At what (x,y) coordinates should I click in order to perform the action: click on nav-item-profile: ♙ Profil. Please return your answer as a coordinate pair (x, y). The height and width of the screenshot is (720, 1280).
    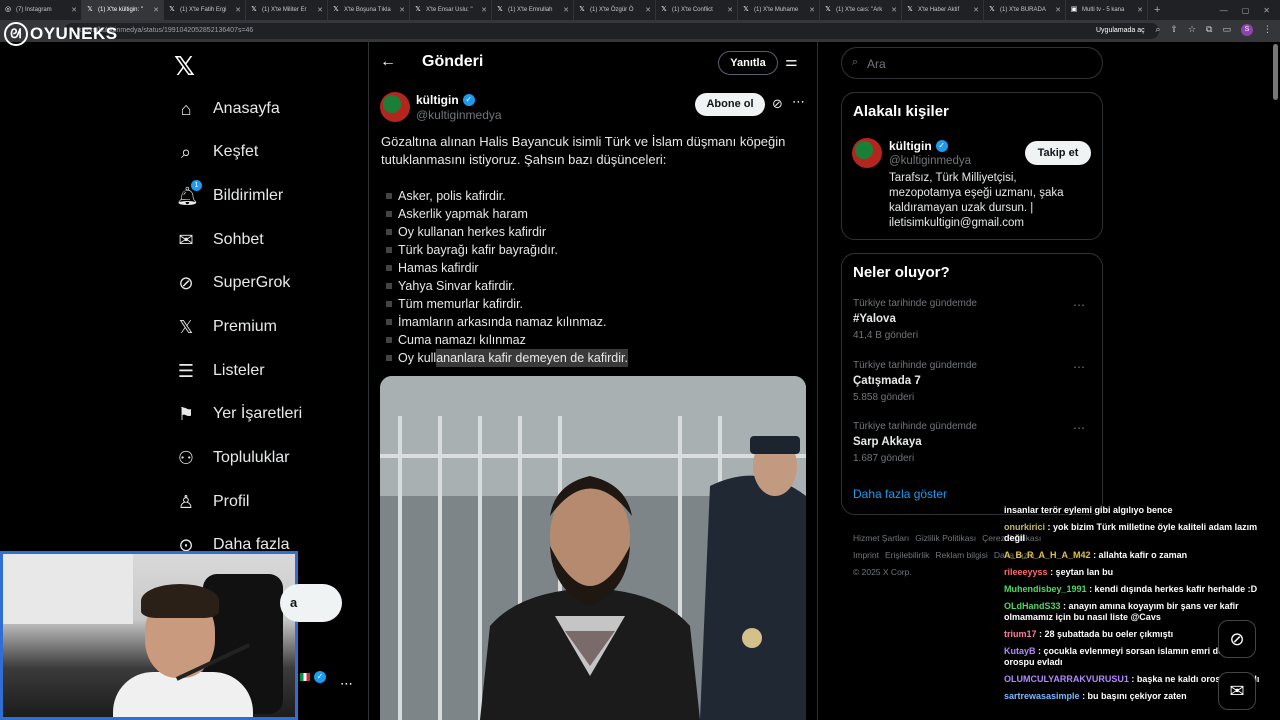
    Looking at the image, I should click on (213, 502).